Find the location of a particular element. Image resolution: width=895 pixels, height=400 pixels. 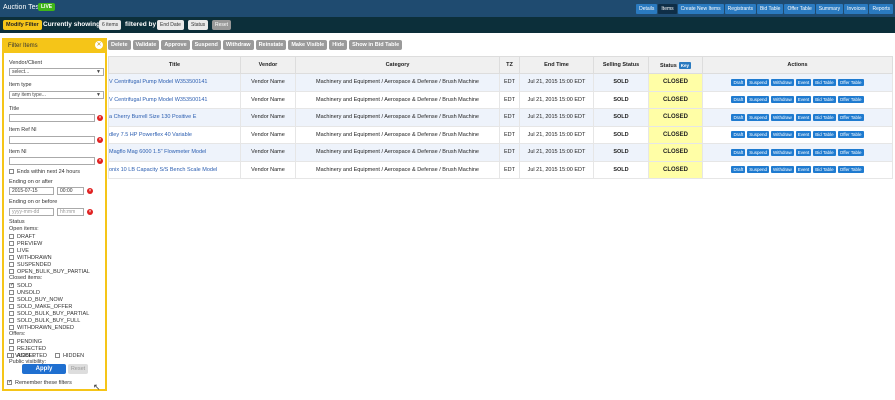

delete-button: Delete is located at coordinates (119, 45).